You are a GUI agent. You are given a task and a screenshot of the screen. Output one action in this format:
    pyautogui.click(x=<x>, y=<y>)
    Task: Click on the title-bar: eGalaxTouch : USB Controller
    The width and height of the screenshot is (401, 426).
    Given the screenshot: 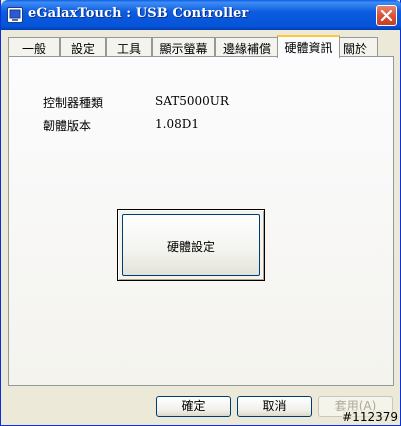 What is the action you would take?
    pyautogui.click(x=201, y=15)
    